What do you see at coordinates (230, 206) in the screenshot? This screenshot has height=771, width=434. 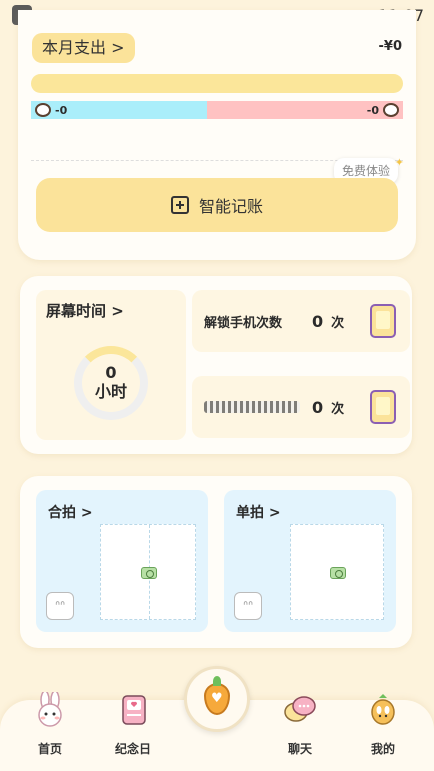 I see `smart-bookkeeping-label: 智能记账` at bounding box center [230, 206].